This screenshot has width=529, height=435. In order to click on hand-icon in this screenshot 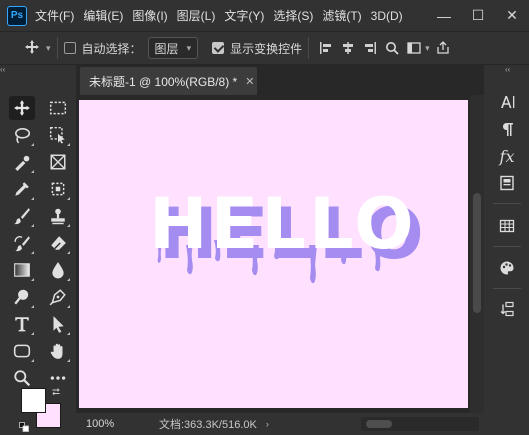, I will do `click(56, 351)`.